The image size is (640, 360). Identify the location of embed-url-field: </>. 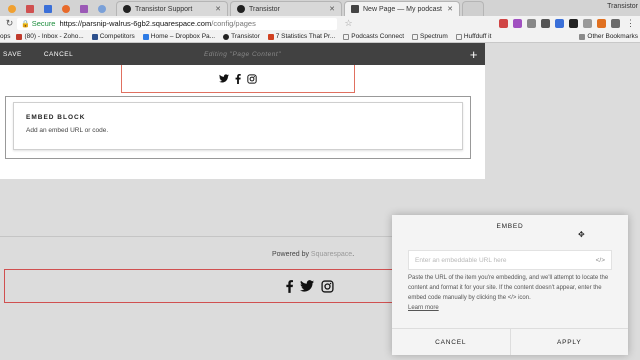
(510, 260).